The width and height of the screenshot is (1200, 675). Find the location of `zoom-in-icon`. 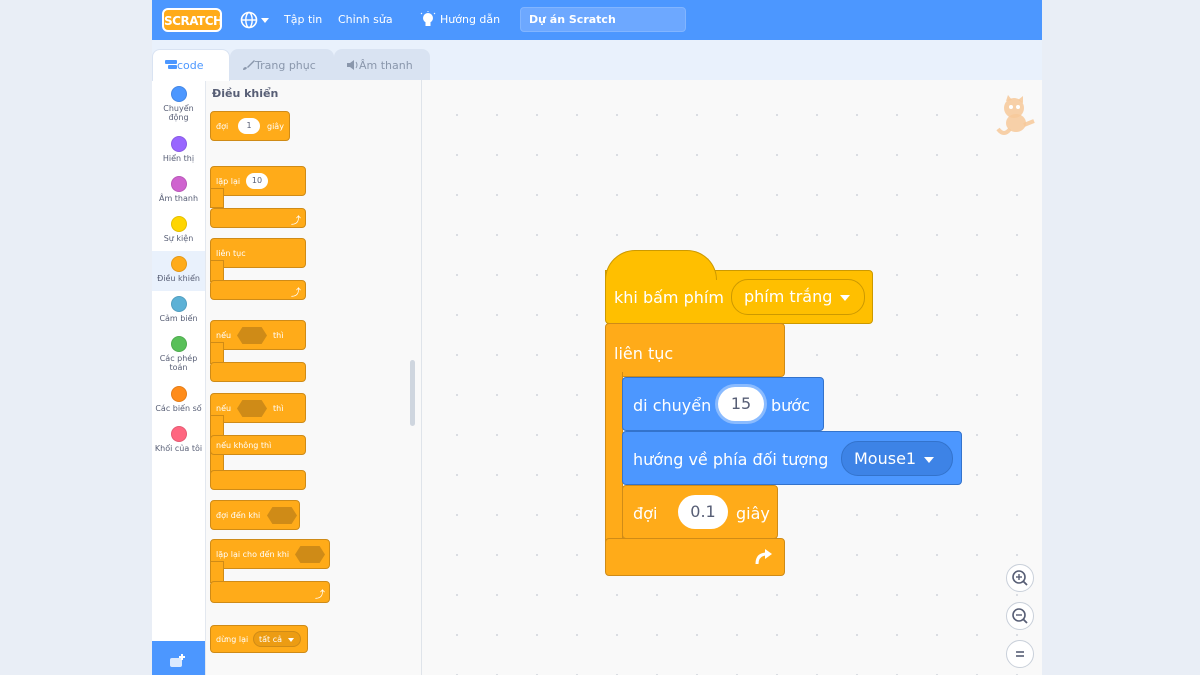

zoom-in-icon is located at coordinates (1020, 578).